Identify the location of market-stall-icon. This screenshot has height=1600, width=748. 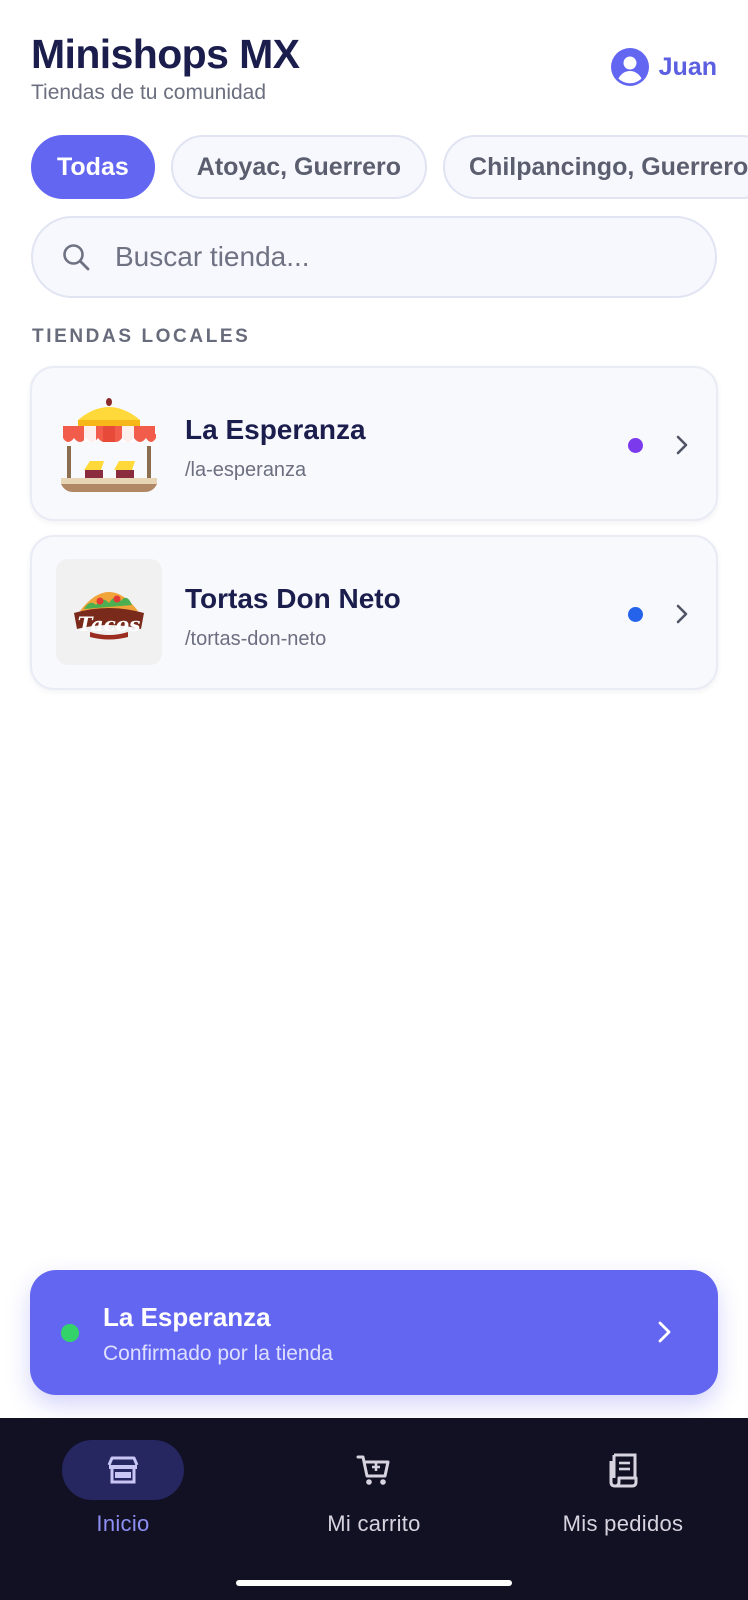
(109, 443).